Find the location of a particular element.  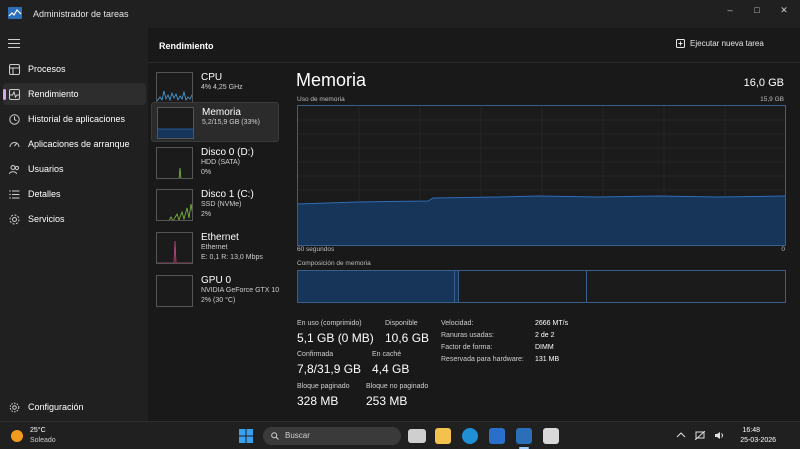

committed-label: Confirmada is located at coordinates (315, 354).